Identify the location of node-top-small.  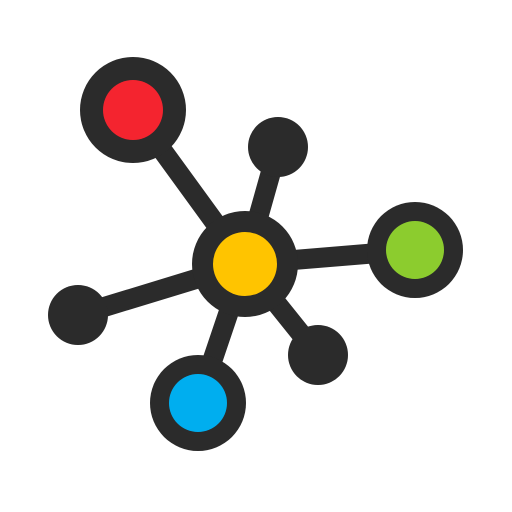
(278, 147).